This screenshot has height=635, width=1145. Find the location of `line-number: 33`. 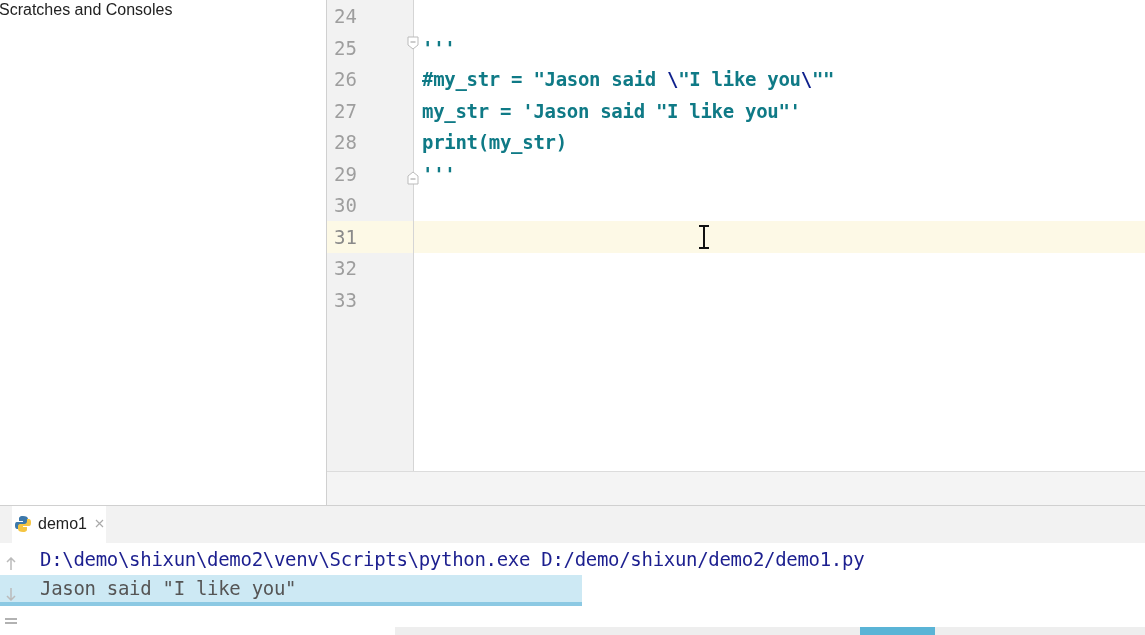

line-number: 33 is located at coordinates (345, 300).